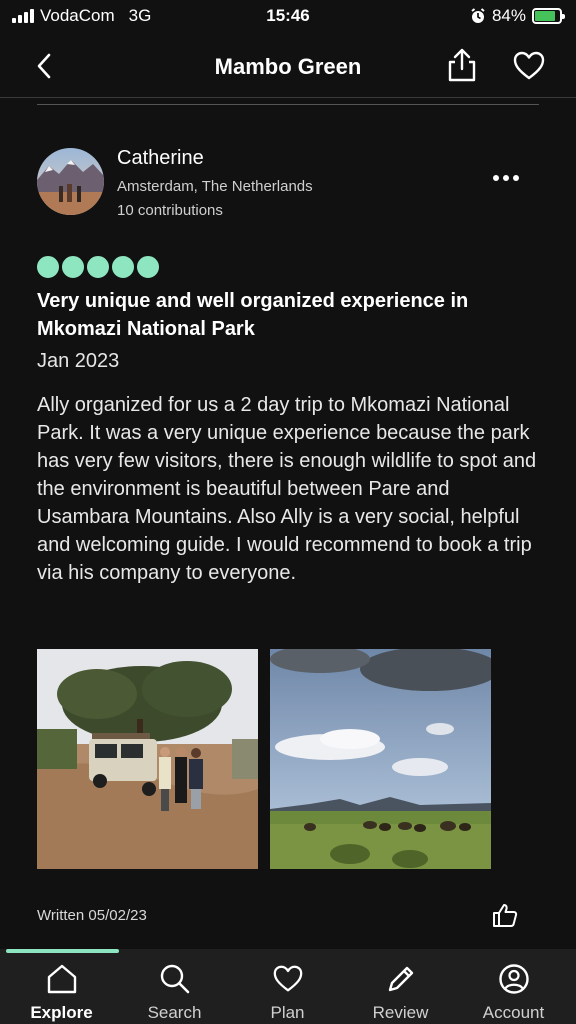  Describe the element at coordinates (170, 210) in the screenshot. I see `reviewer-contributions: 10 contributions` at that location.